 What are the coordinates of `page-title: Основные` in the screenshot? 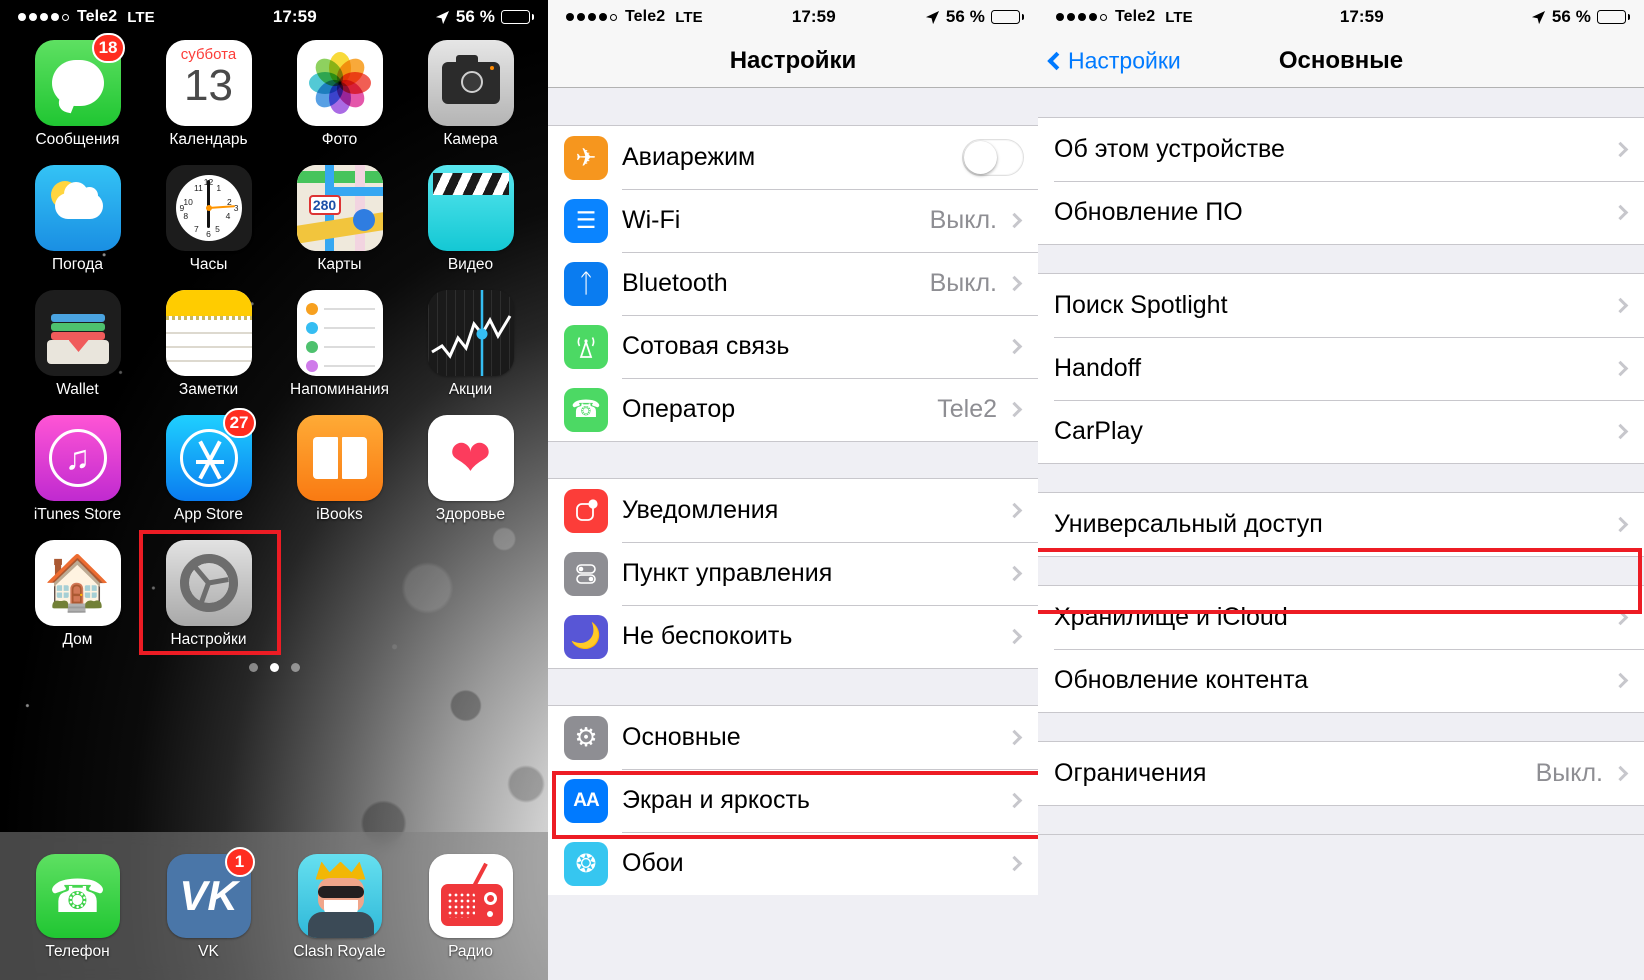 It's located at (1341, 60).